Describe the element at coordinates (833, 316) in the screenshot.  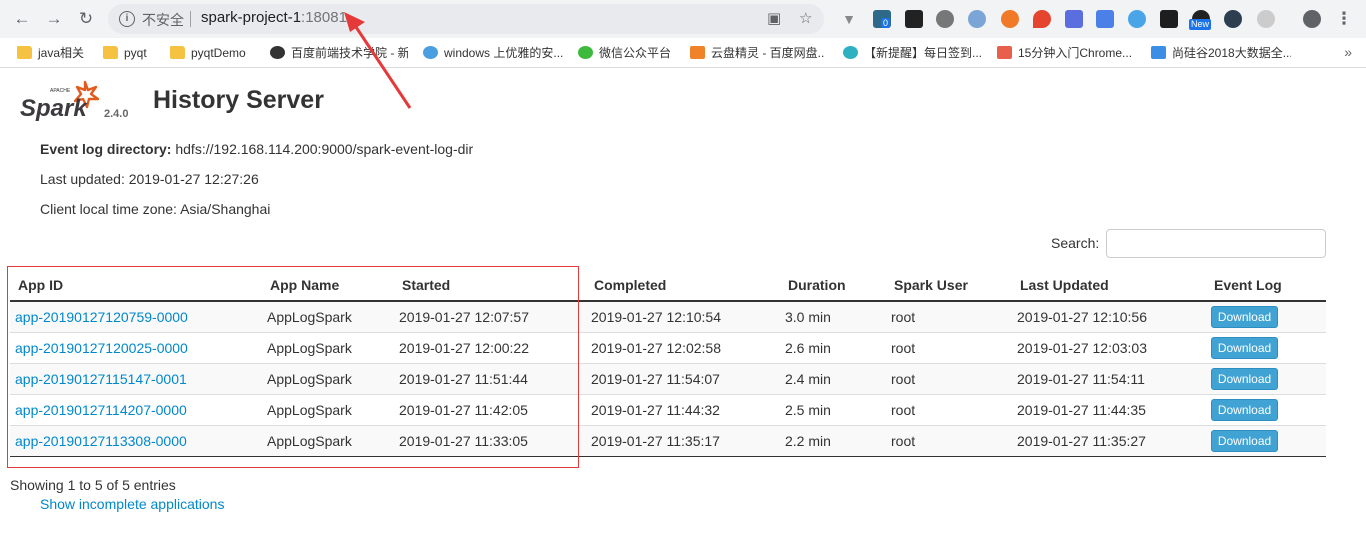
I see `duration-cell: 3.0 min` at that location.